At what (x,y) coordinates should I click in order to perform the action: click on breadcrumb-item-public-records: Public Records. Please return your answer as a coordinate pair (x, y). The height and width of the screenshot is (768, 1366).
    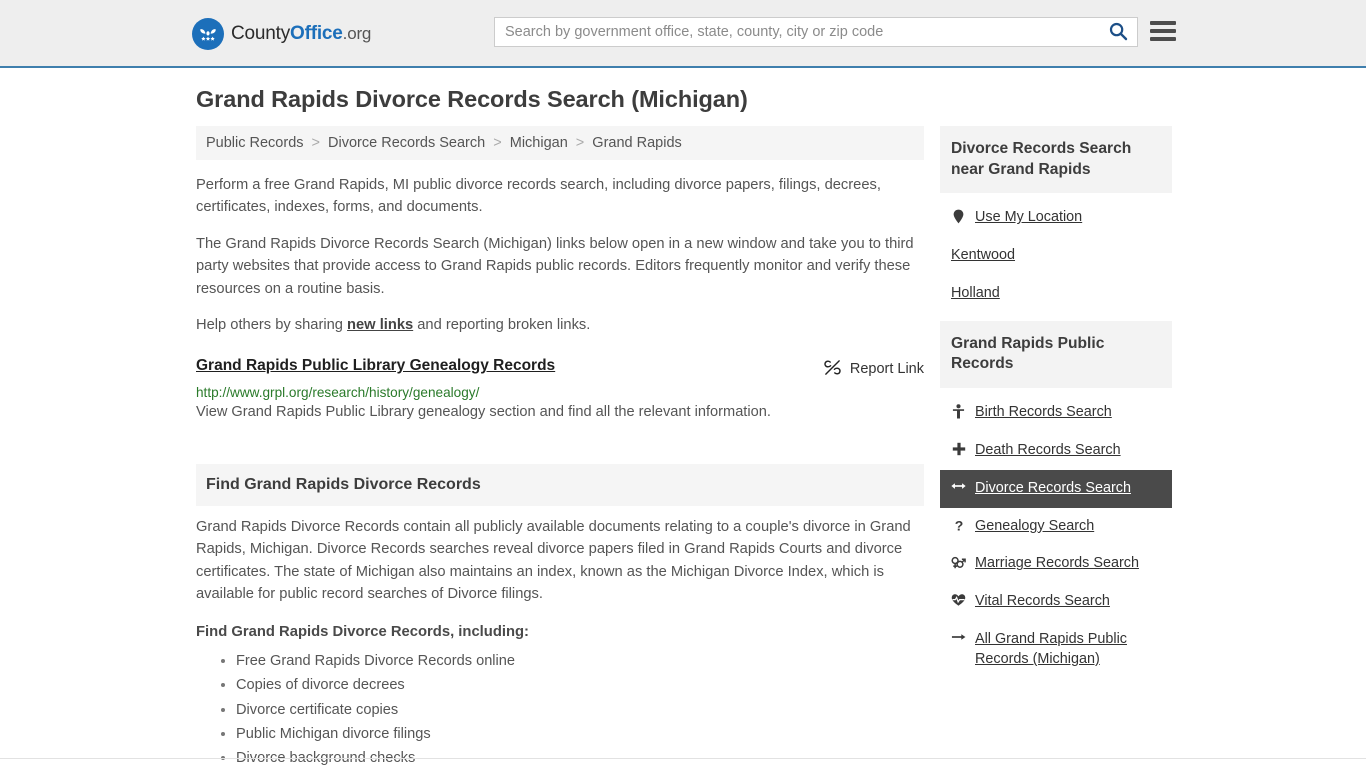
    Looking at the image, I should click on (255, 143).